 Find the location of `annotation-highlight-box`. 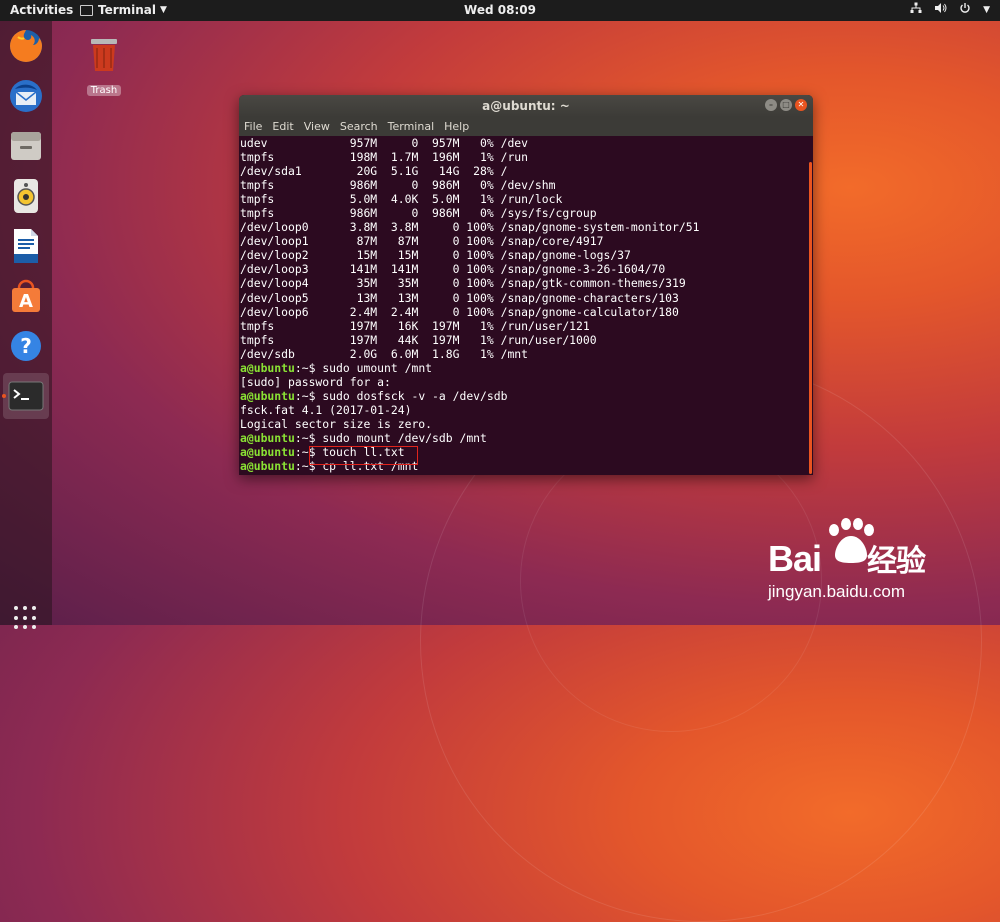

annotation-highlight-box is located at coordinates (363, 455).